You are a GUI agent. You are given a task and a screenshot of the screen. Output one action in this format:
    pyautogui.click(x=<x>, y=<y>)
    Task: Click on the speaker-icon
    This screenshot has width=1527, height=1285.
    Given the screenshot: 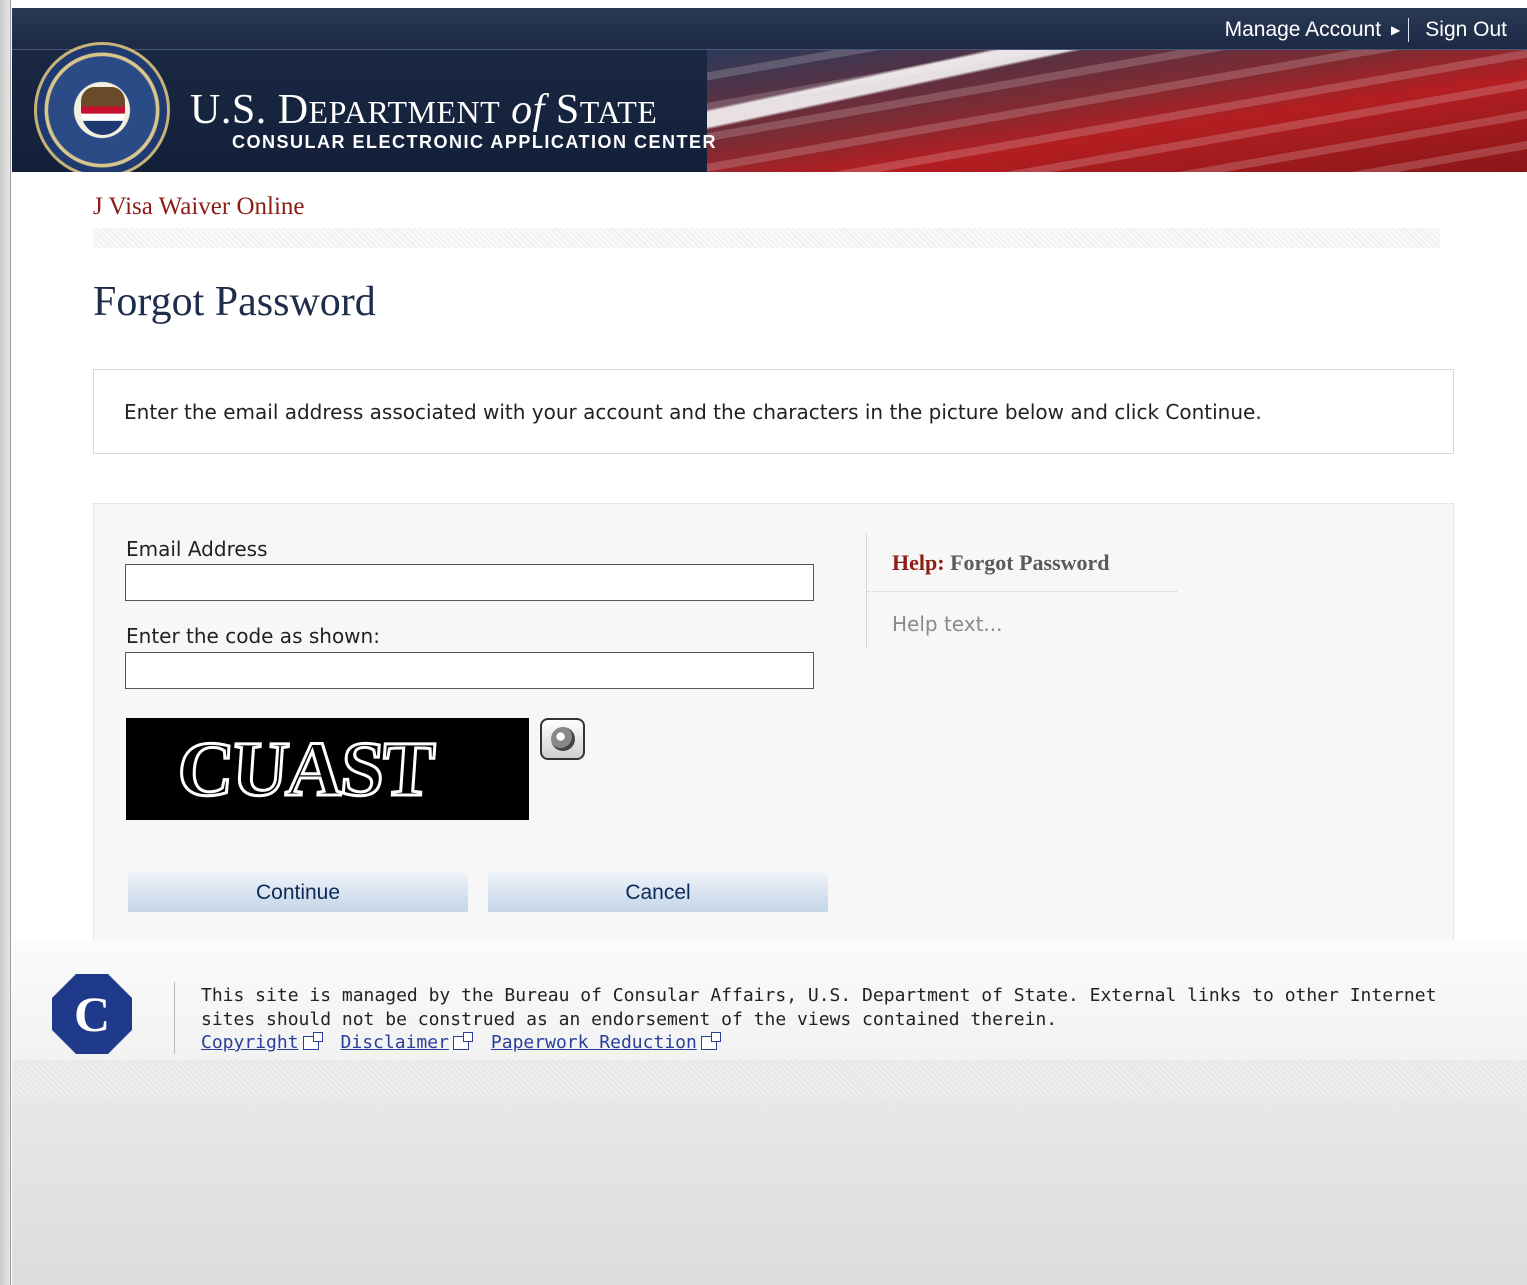 What is the action you would take?
    pyautogui.click(x=562, y=739)
    